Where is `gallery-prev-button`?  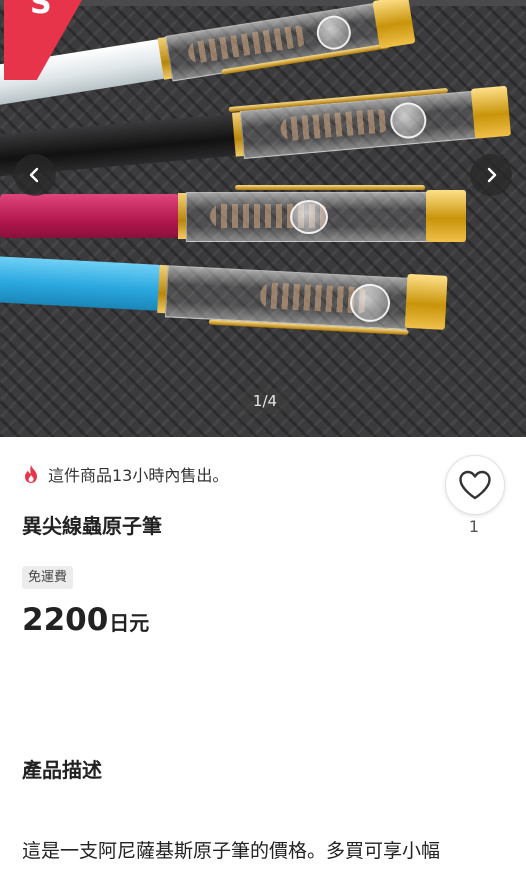 gallery-prev-button is located at coordinates (35, 175).